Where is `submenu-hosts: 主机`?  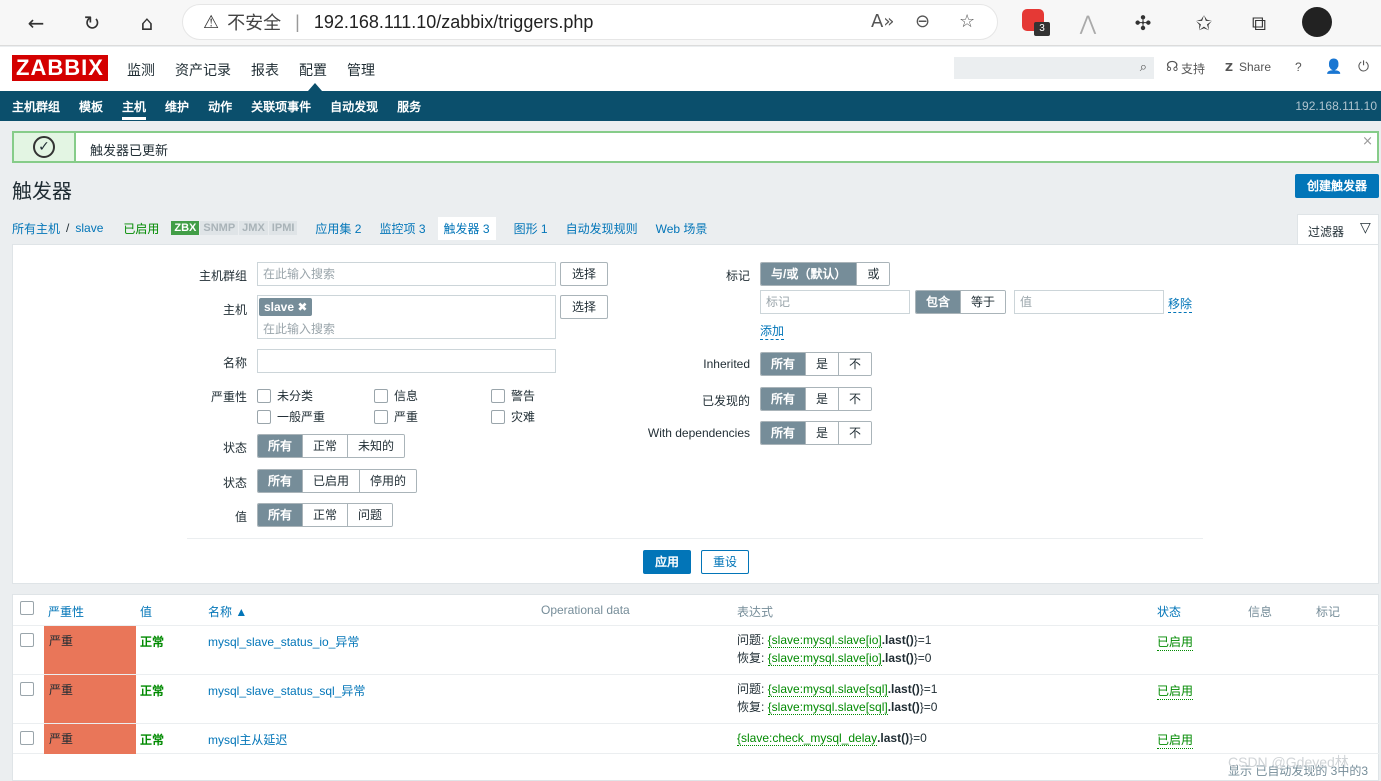 submenu-hosts: 主机 is located at coordinates (134, 109).